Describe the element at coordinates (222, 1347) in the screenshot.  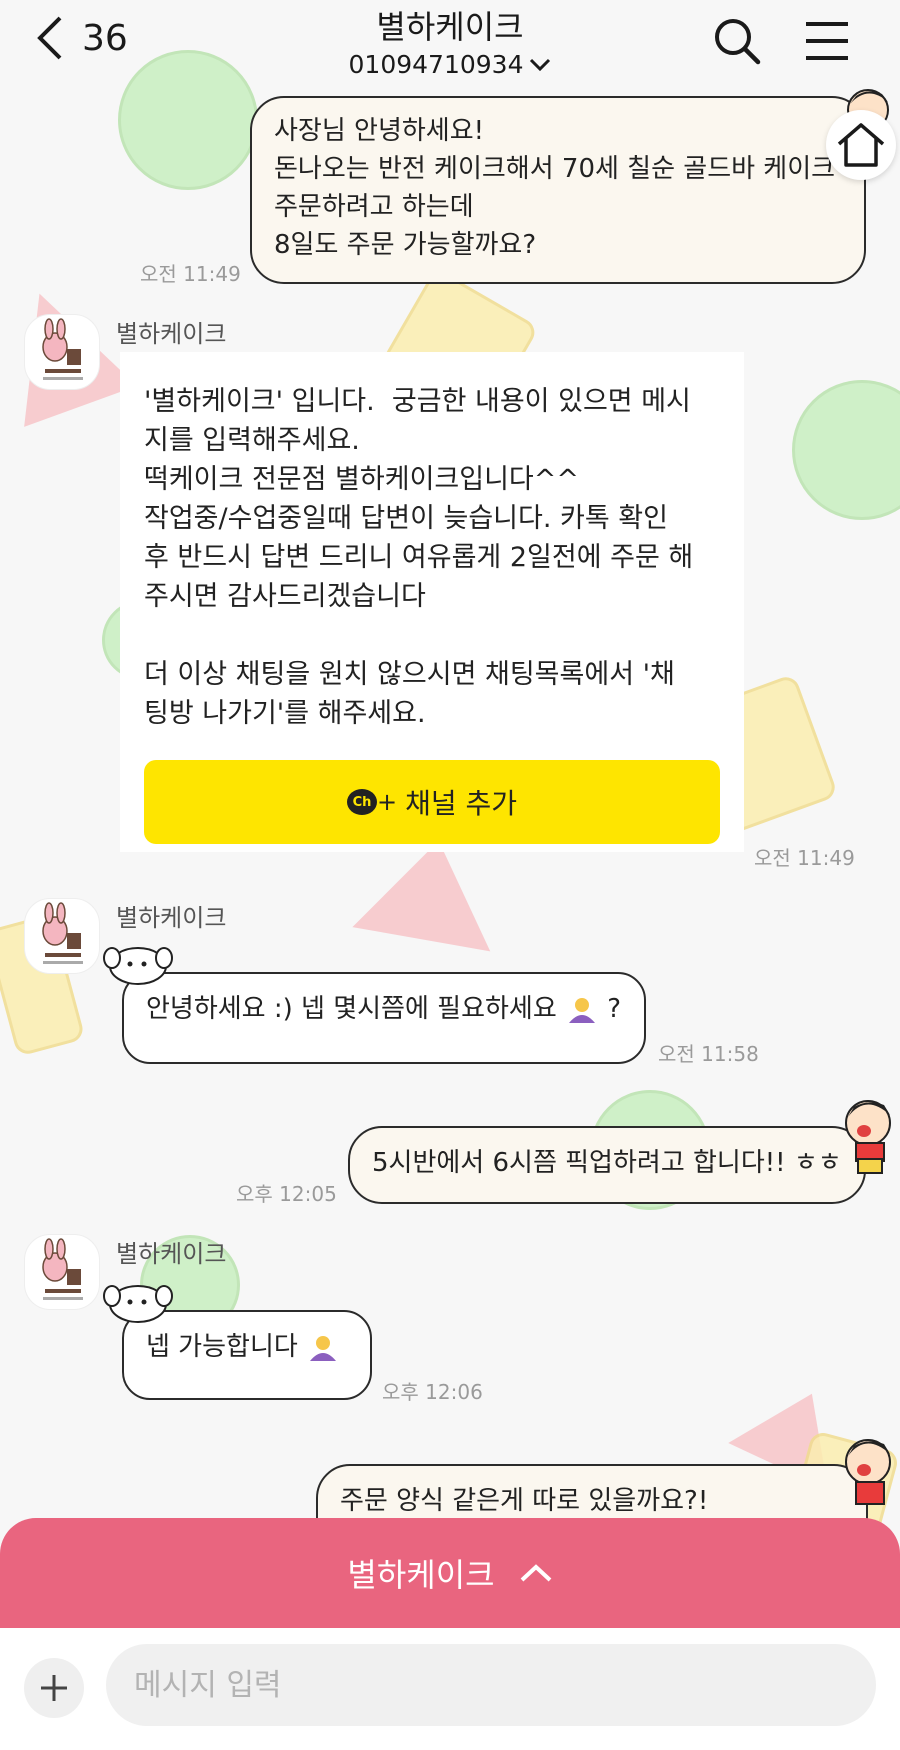
I see `message-text: 넵 가능합니다` at that location.